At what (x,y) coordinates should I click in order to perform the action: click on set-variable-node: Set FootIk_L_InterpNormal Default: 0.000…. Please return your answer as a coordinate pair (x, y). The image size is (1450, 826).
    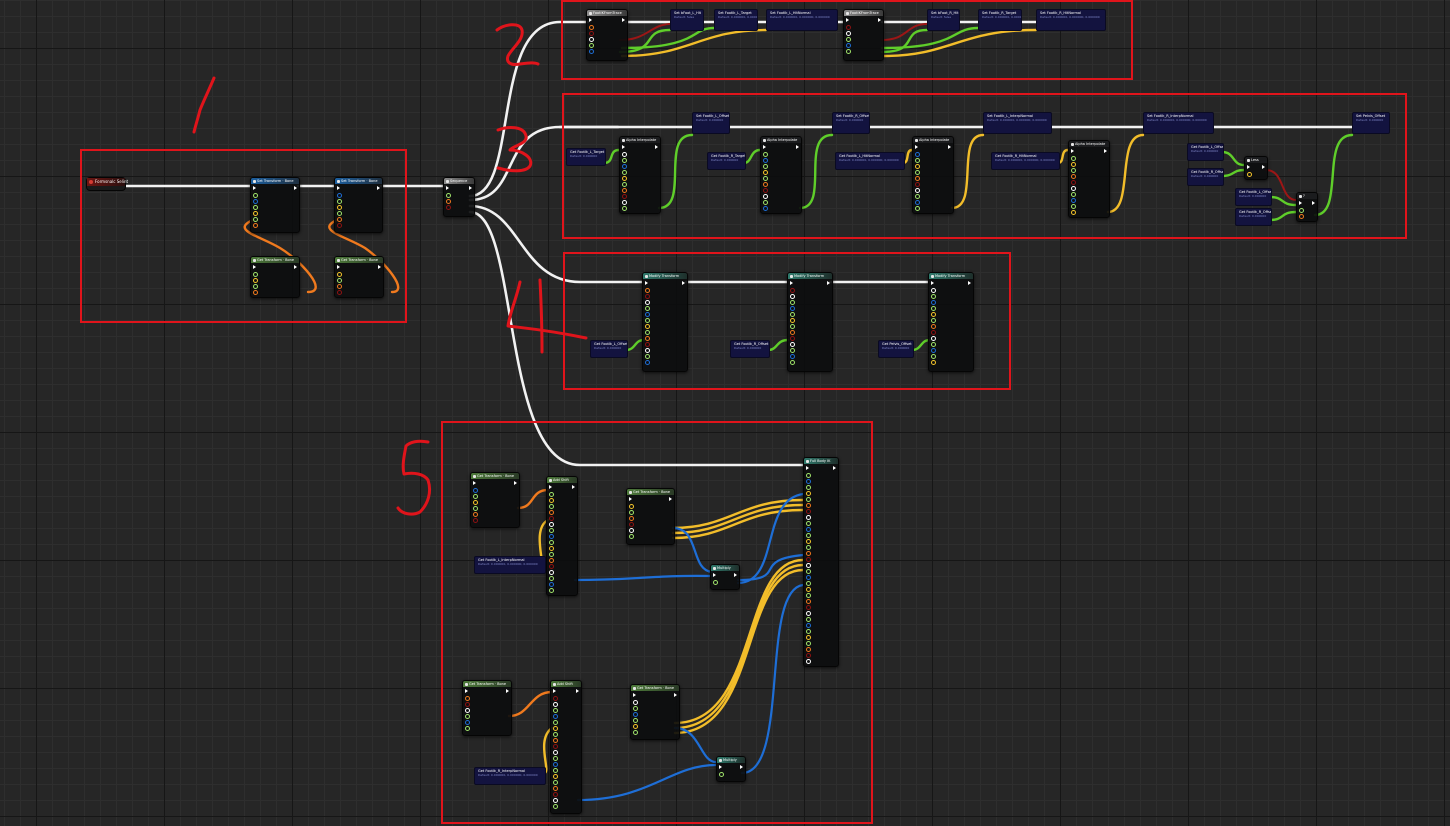
    Looking at the image, I should click on (1017, 123).